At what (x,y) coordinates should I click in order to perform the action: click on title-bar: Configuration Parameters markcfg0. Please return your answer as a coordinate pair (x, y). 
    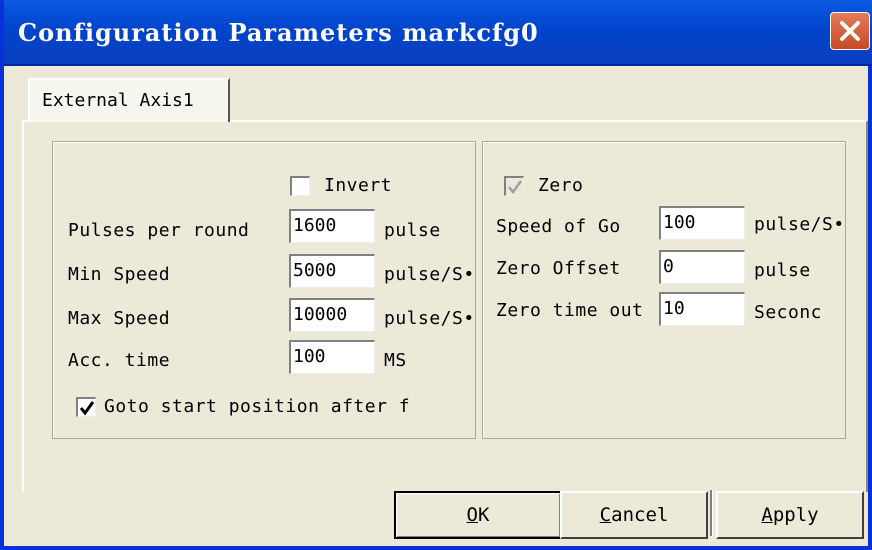
    Looking at the image, I should click on (438, 33).